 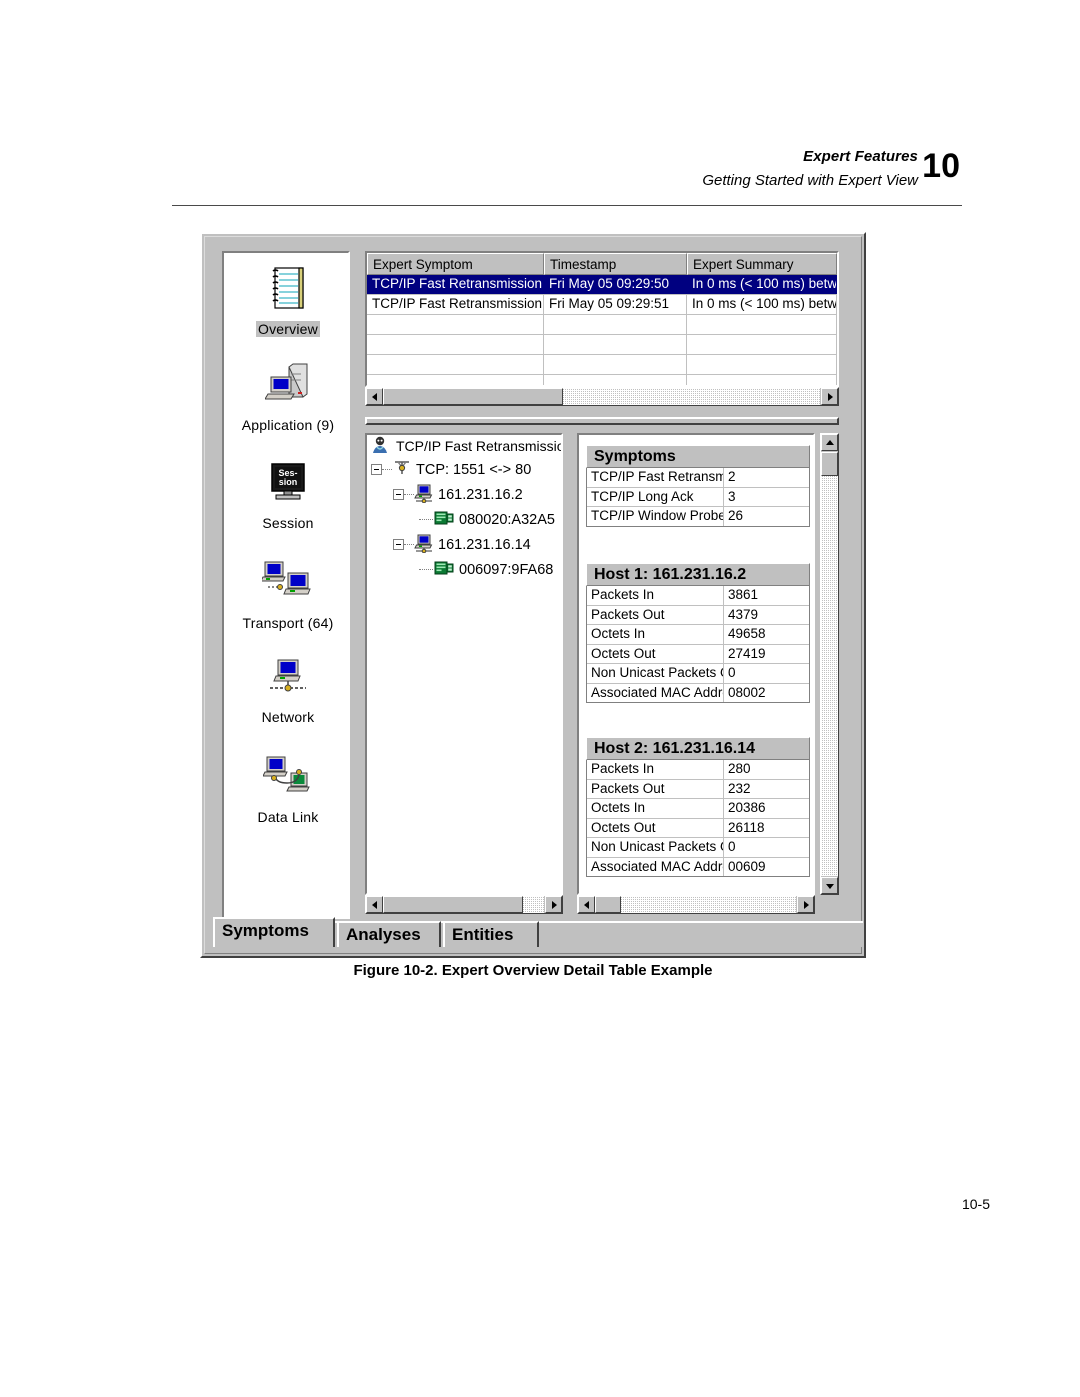 I want to click on detail-row: Packets Out 232, so click(x=698, y=789).